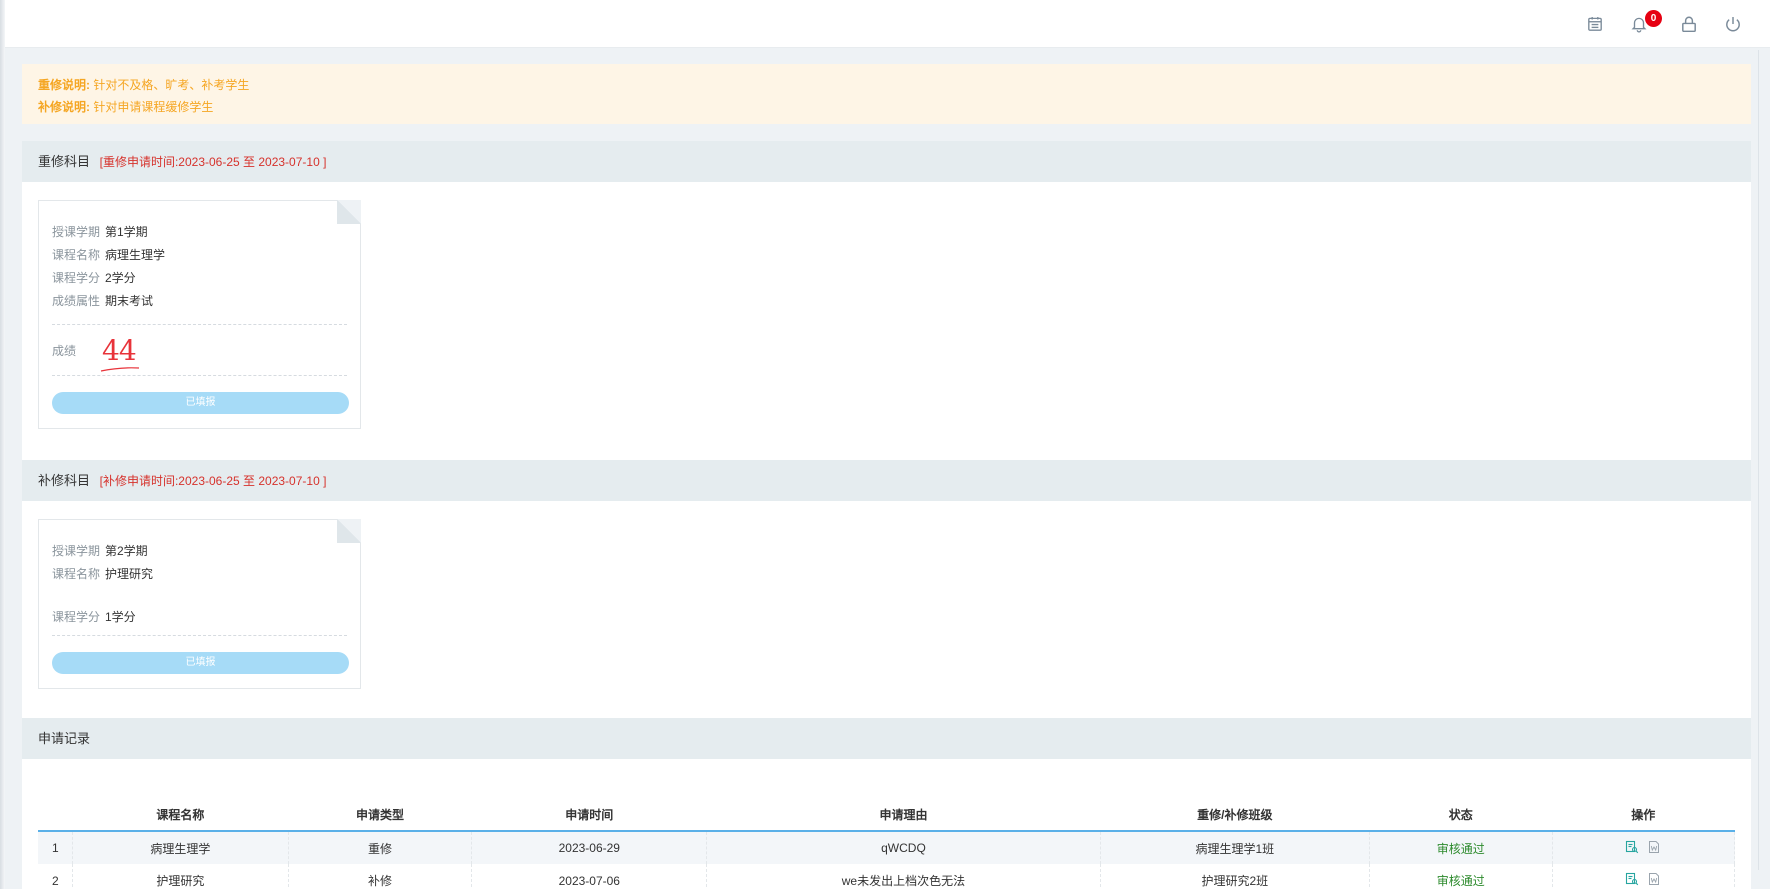 The width and height of the screenshot is (1770, 889). What do you see at coordinates (1461, 815) in the screenshot?
I see `col-status-header: 状态` at bounding box center [1461, 815].